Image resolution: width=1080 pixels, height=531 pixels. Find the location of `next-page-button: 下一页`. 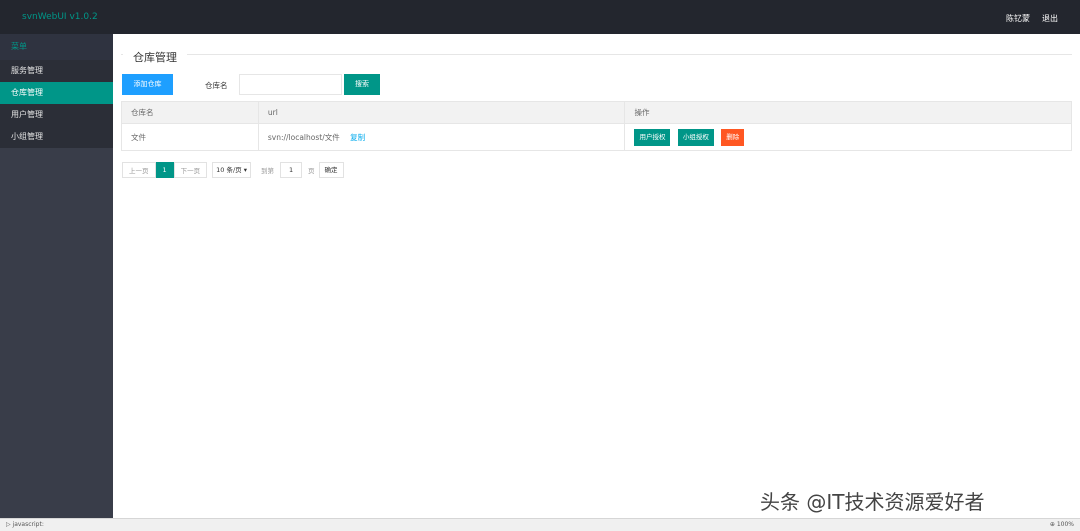

next-page-button: 下一页 is located at coordinates (190, 170).